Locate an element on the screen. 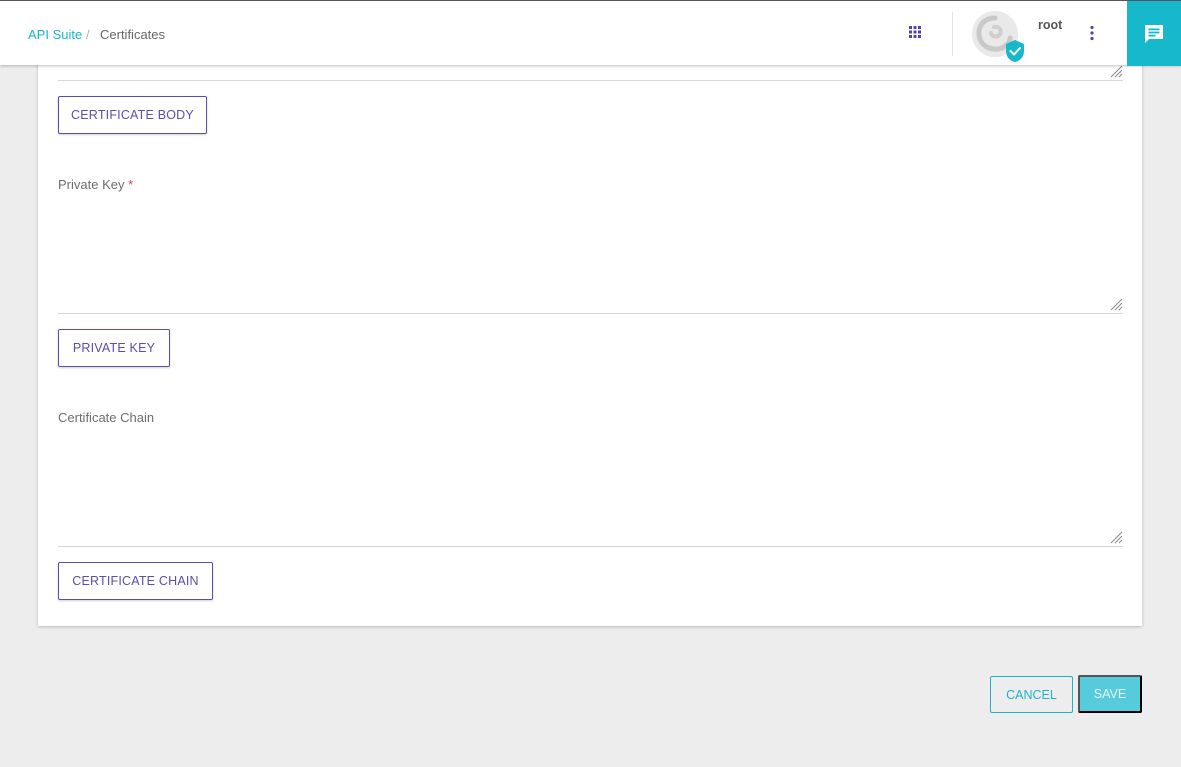 This screenshot has width=1181, height=767. private-key-upload-button: PRIVATE KEY is located at coordinates (114, 348).